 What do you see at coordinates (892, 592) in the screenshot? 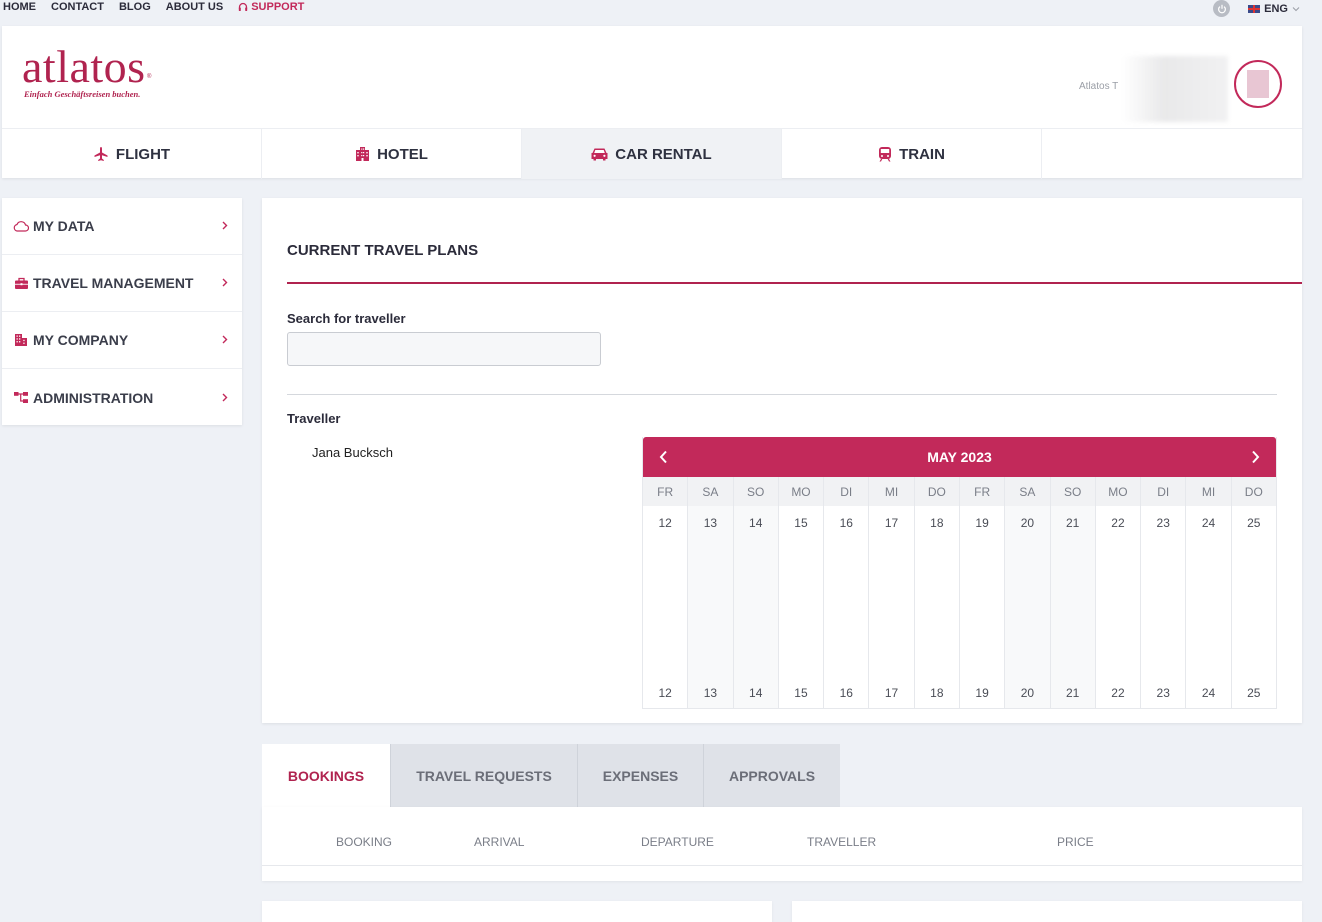
I see `calendar-day-column: MI 17 17` at bounding box center [892, 592].